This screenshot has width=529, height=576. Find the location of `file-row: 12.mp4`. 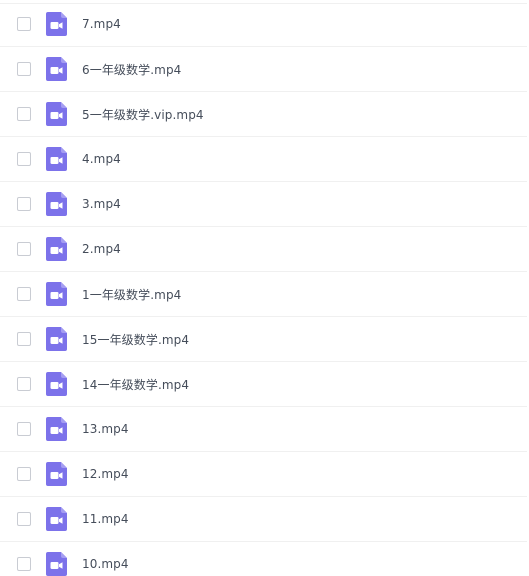

file-row: 12.mp4 is located at coordinates (263, 474).